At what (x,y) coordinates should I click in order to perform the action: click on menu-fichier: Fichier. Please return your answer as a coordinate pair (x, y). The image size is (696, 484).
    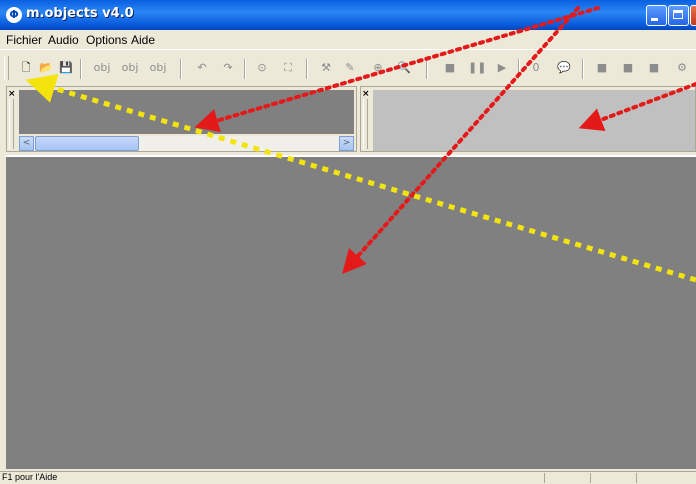
    Looking at the image, I should click on (24, 40).